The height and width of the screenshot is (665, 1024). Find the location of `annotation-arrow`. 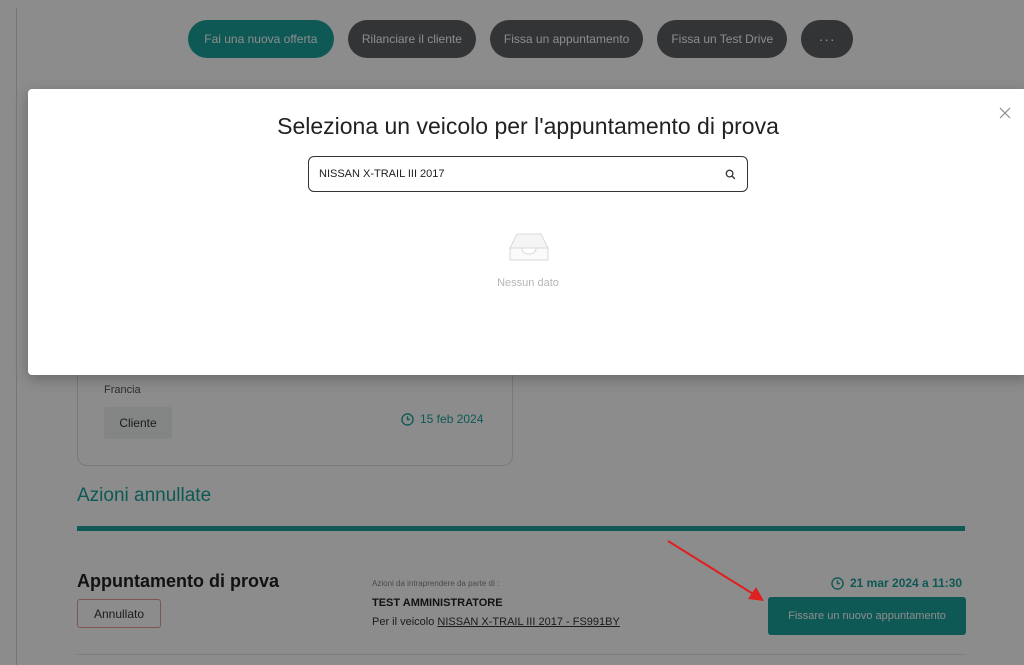

annotation-arrow is located at coordinates (715, 570).